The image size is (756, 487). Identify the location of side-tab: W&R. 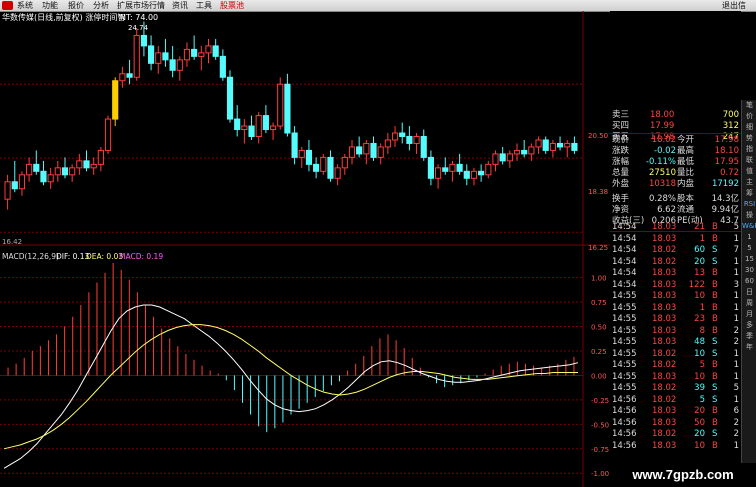
(749, 226).